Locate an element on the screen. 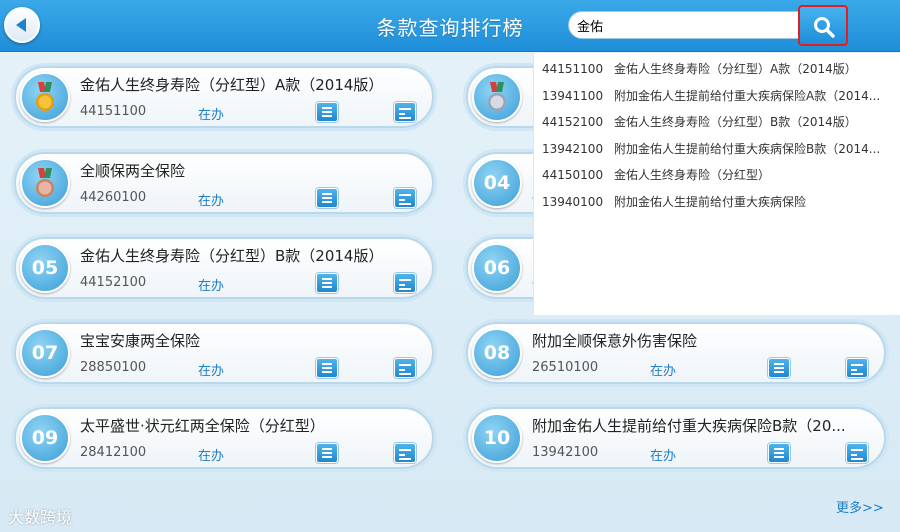 The width and height of the screenshot is (900, 532). card-code: 26510100 is located at coordinates (565, 367).